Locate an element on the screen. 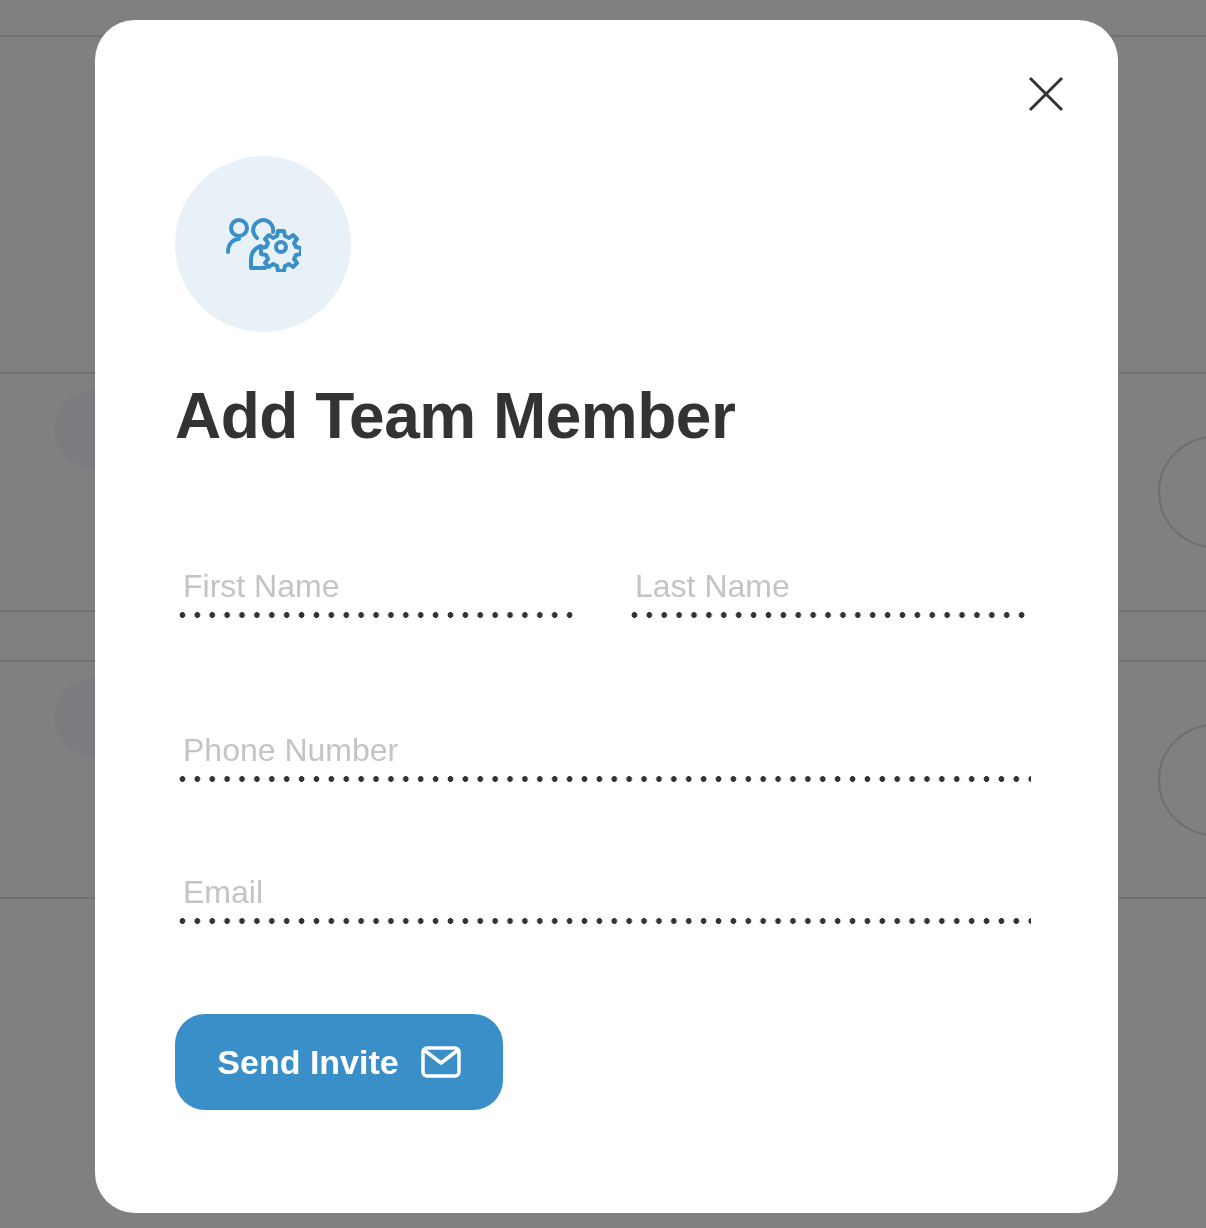 The width and height of the screenshot is (1206, 1228). mail-icon is located at coordinates (440, 1062).